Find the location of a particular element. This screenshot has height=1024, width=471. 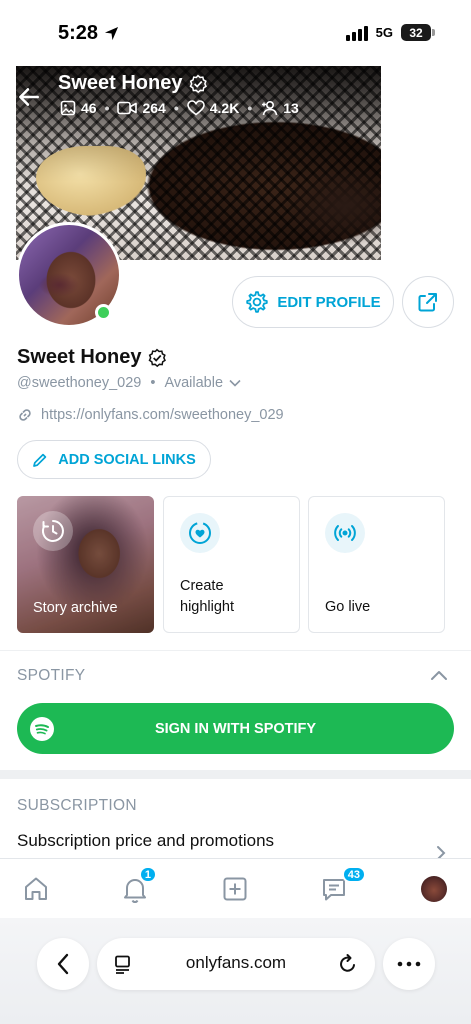

availability-dropdown: Available is located at coordinates (202, 383).